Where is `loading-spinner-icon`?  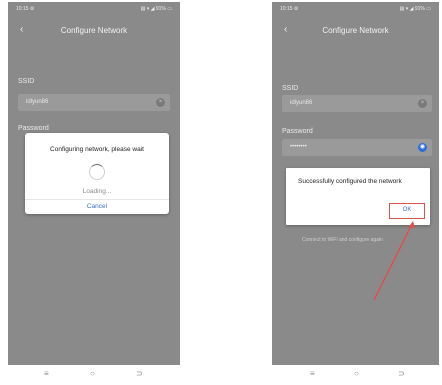 loading-spinner-icon is located at coordinates (97, 172).